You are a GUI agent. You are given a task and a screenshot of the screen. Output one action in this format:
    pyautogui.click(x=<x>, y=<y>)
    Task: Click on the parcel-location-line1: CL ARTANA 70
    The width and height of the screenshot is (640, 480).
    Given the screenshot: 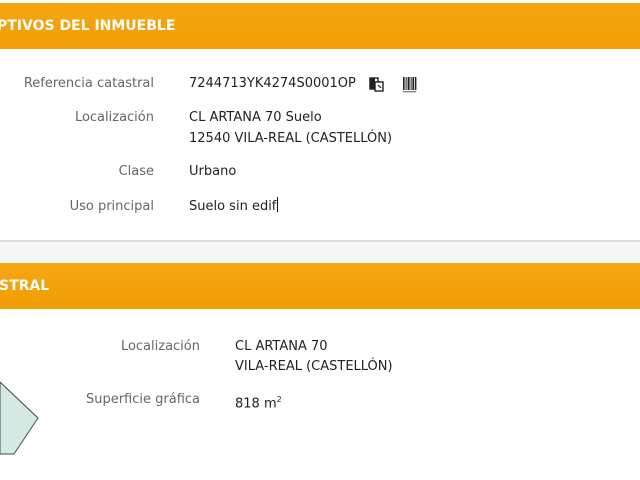 What is the action you would take?
    pyautogui.click(x=281, y=346)
    